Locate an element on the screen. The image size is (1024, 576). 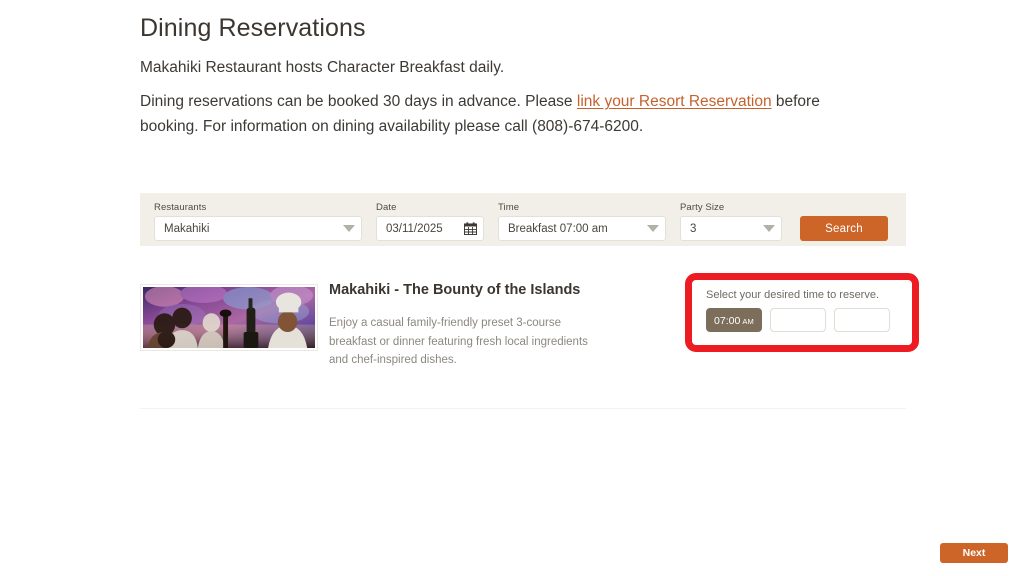
search-panel: Restaurants Makahiki Date 03/11/2025 Tim is located at coordinates (523, 219).